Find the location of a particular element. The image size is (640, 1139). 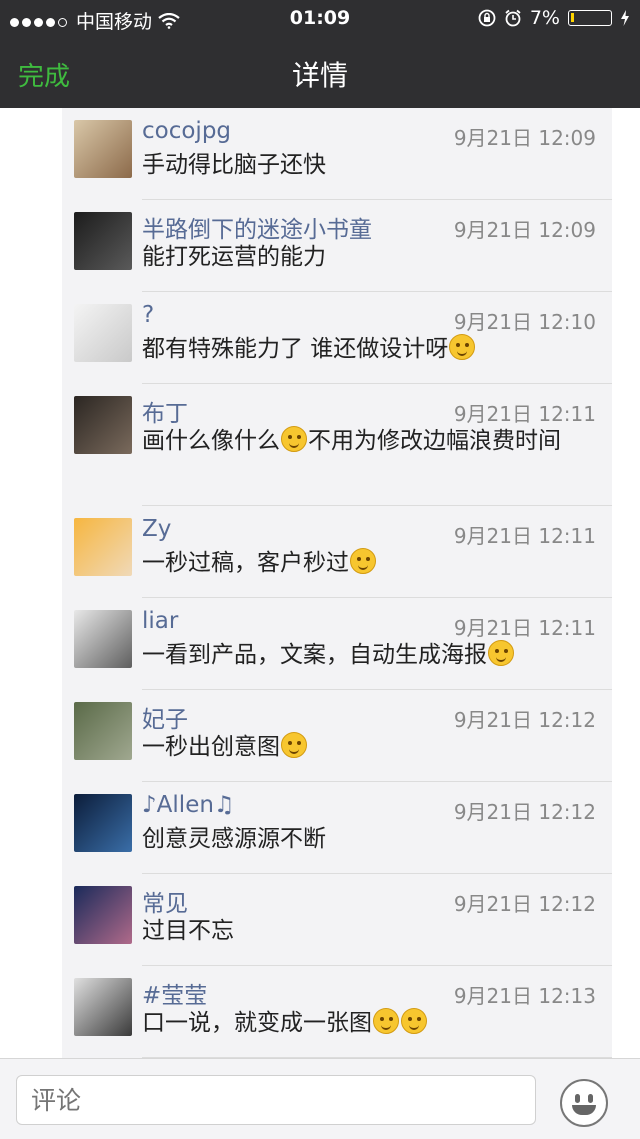

comment-text-body: 手动得比脑子还快 is located at coordinates (234, 165).